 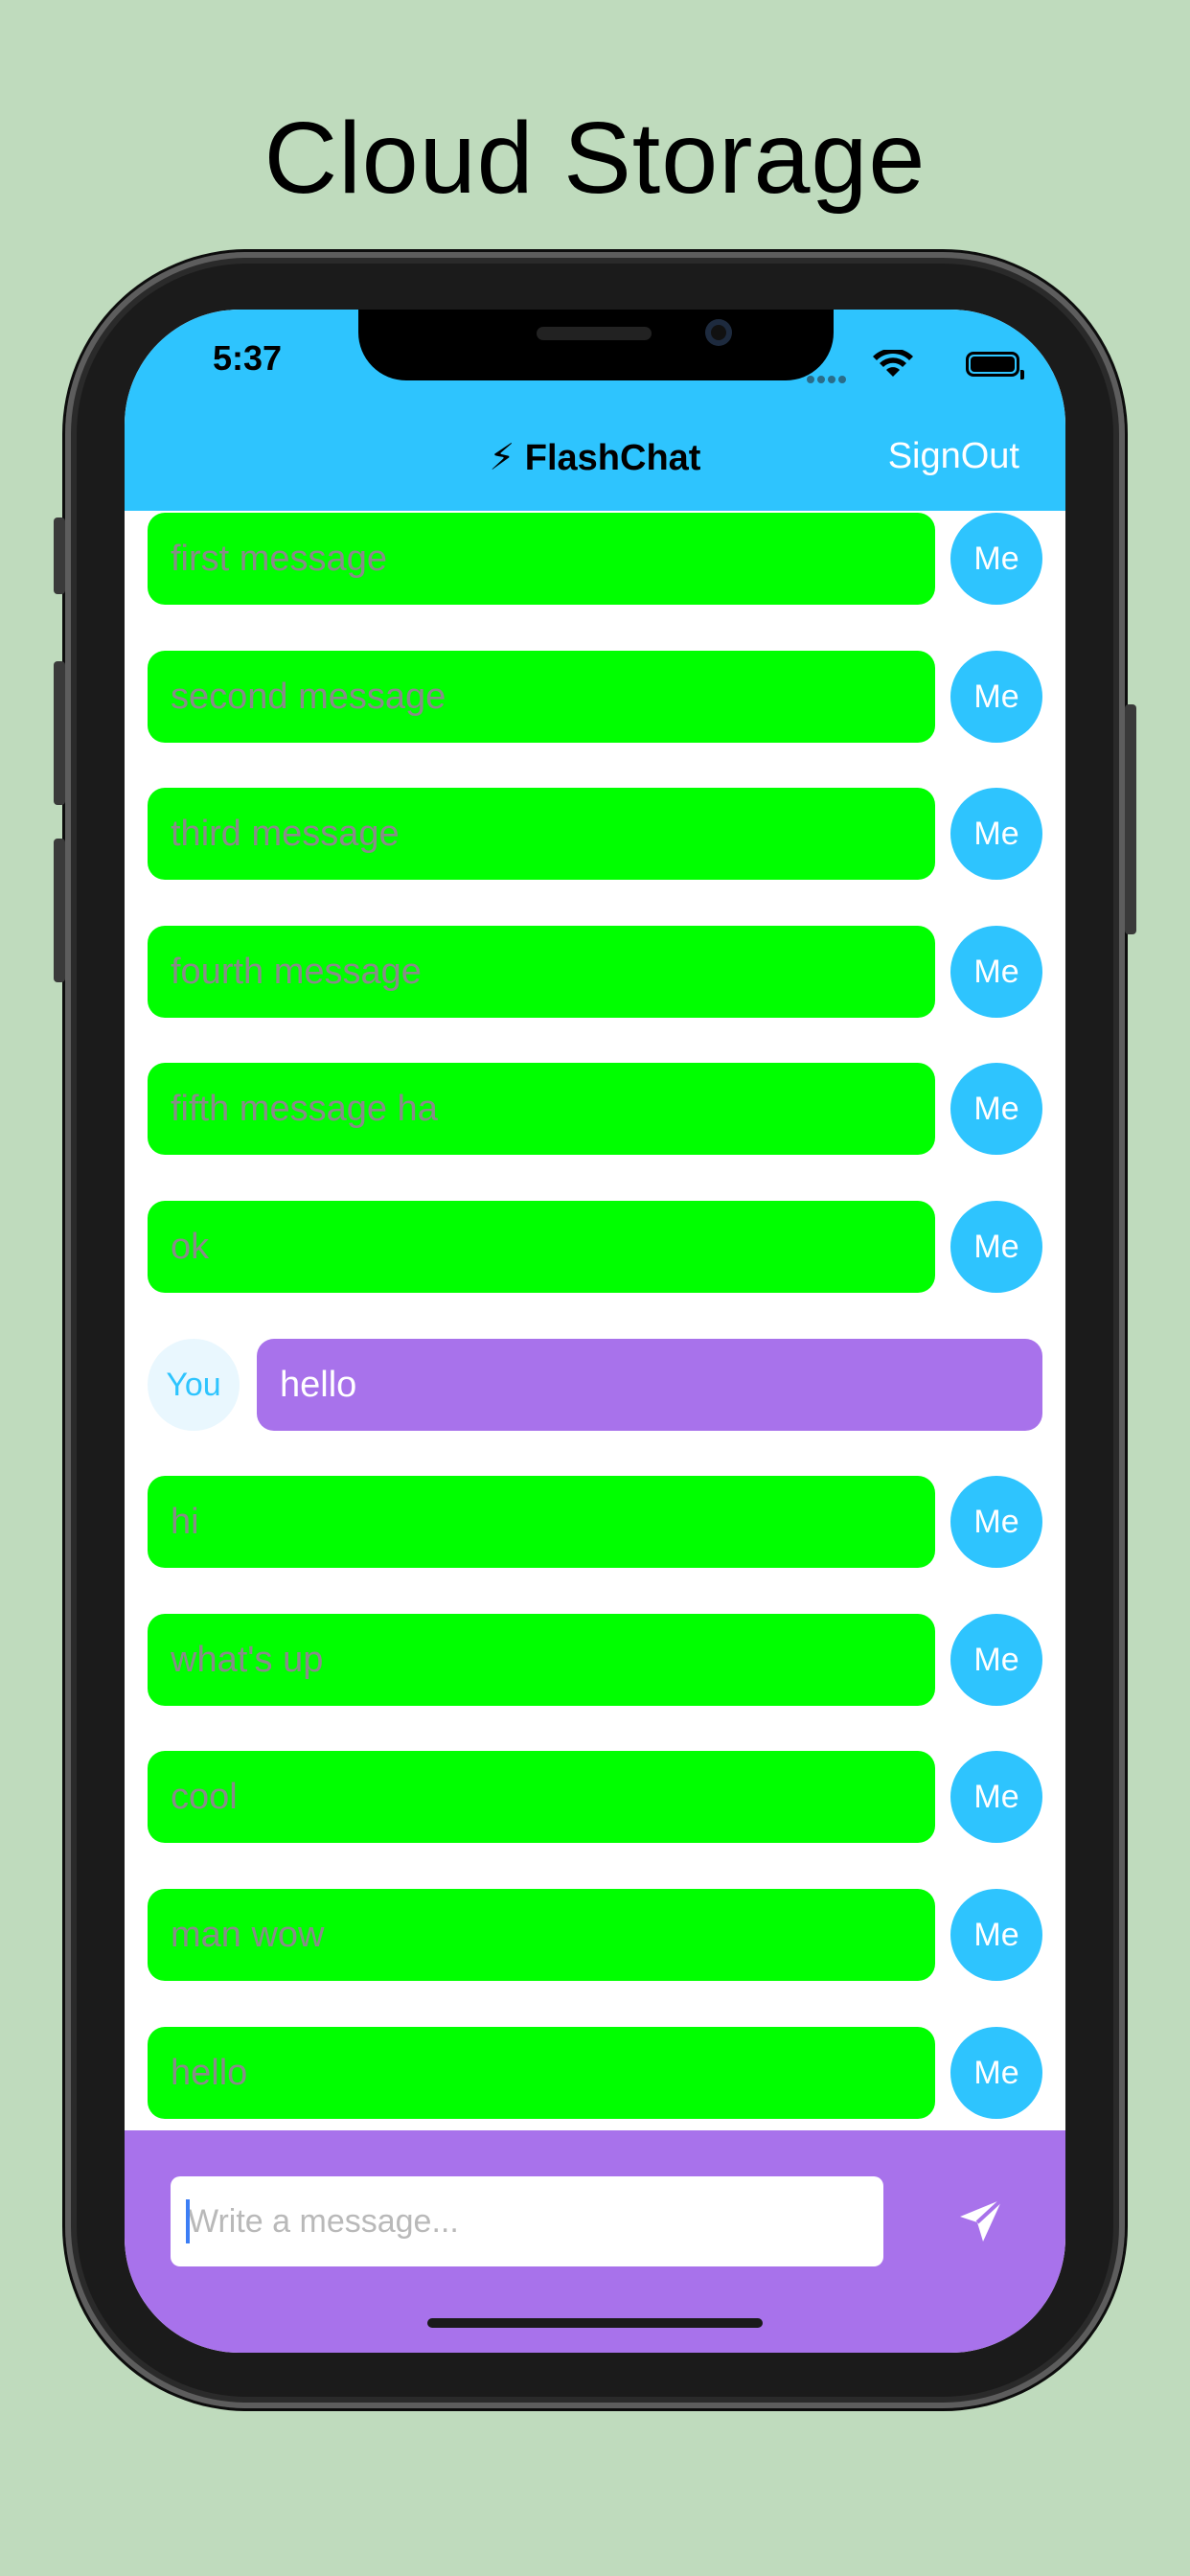 I want to click on paper-plane-icon, so click(x=982, y=2219).